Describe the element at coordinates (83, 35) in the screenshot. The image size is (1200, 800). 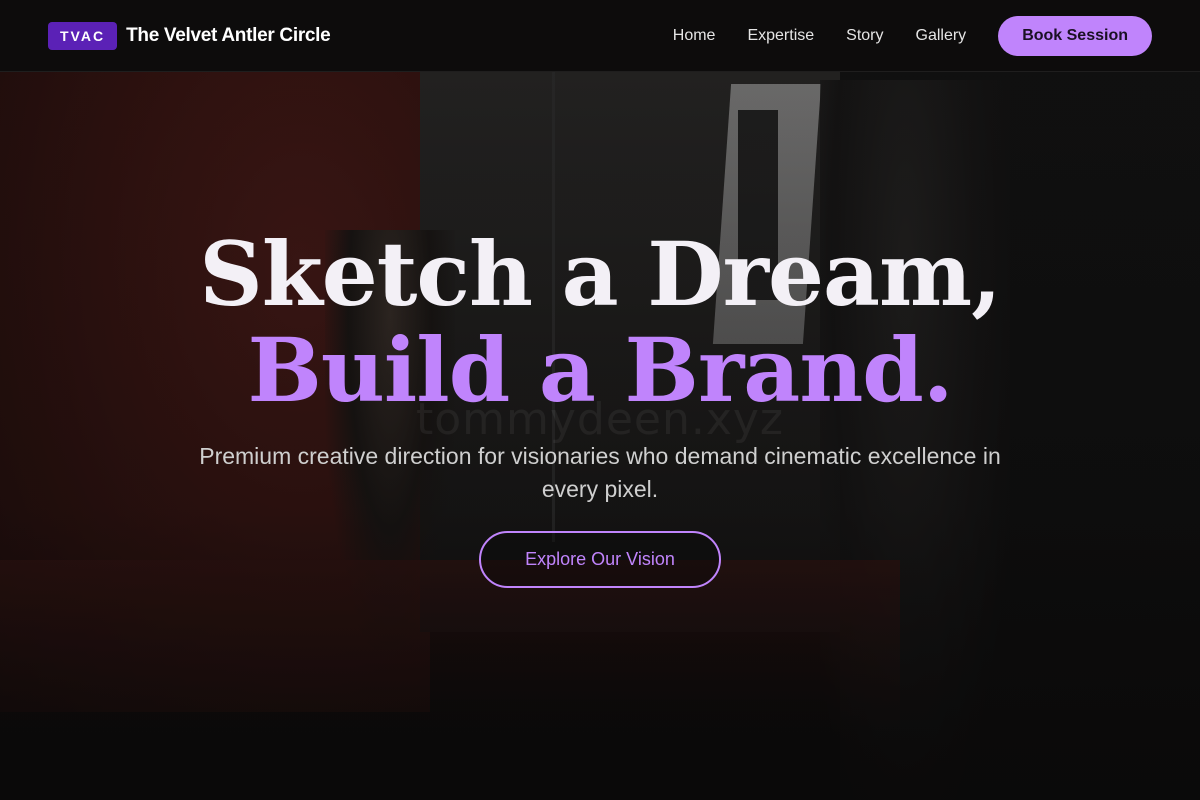
I see `logo-badge: TVAC` at that location.